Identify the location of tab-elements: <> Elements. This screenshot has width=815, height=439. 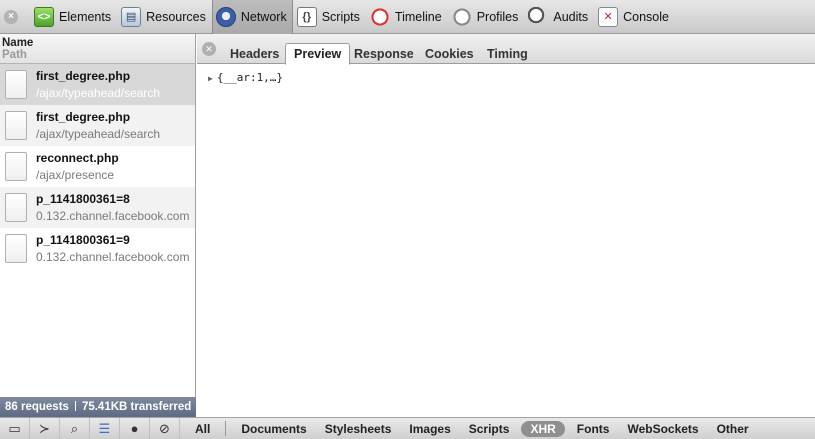
(73, 17).